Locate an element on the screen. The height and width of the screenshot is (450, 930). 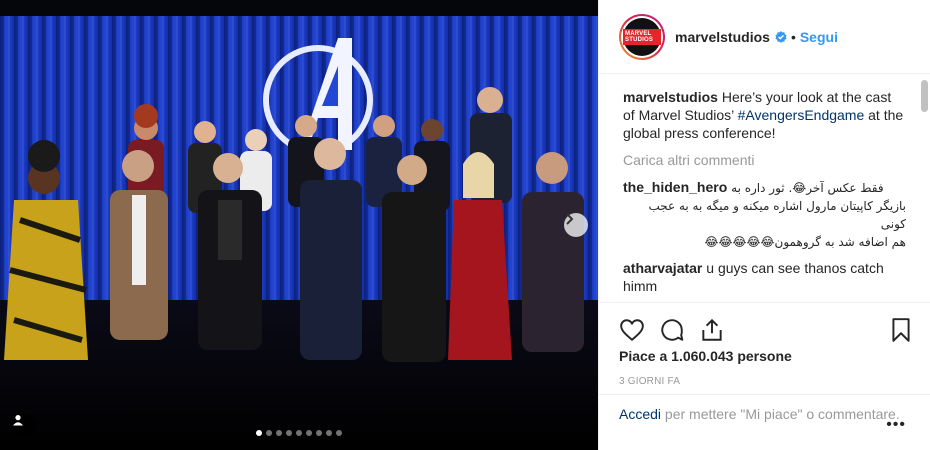
comment-text-line: هم اضافه شد به گروهمون😂😂😂😂😂 is located at coordinates (805, 242).